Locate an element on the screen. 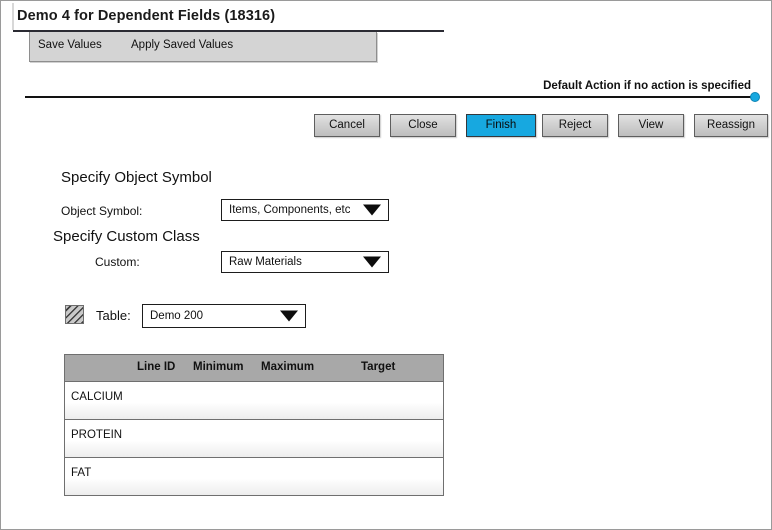 The width and height of the screenshot is (772, 530). object-symbol-value: Items, Components, etc is located at coordinates (290, 210).